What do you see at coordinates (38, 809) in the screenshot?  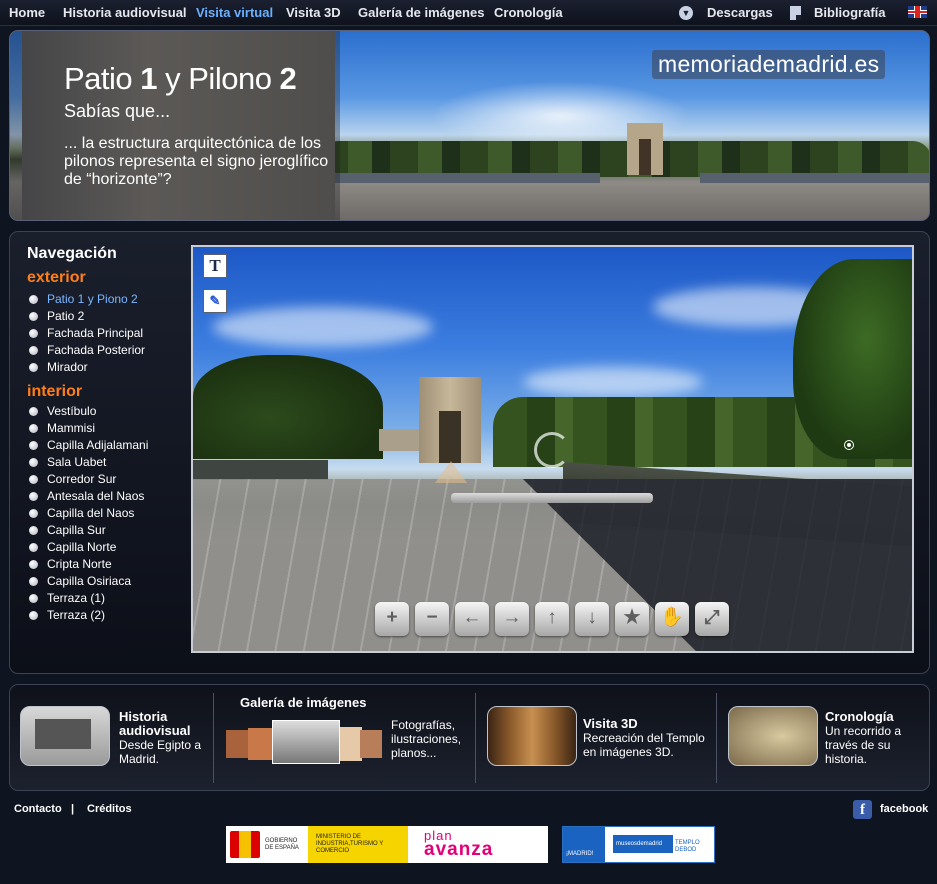 I see `footer-contacto-link: Contacto` at bounding box center [38, 809].